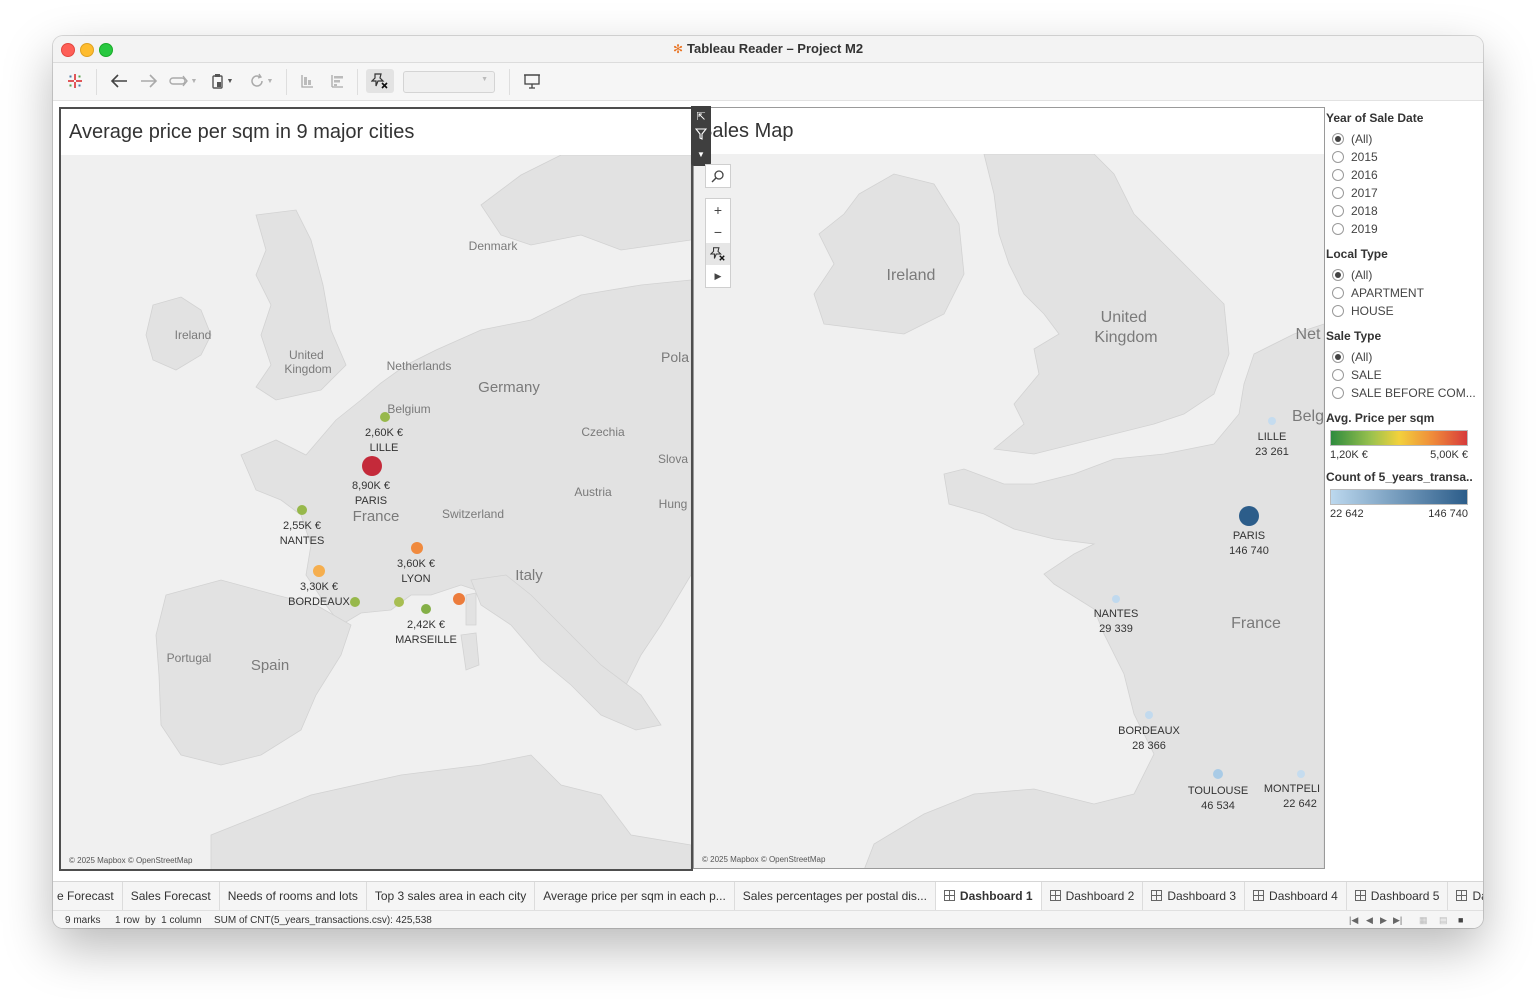  What do you see at coordinates (718, 254) in the screenshot?
I see `reset-pin-icon` at bounding box center [718, 254].